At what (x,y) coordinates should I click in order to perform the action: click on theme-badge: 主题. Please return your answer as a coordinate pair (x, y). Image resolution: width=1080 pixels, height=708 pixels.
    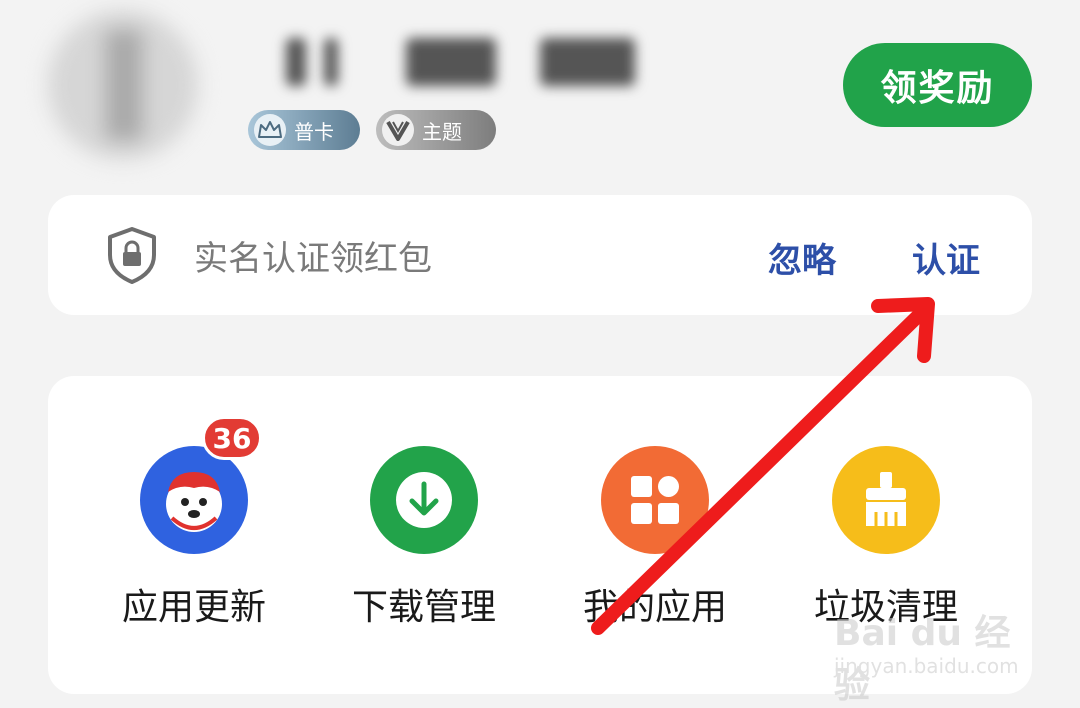
    Looking at the image, I should click on (436, 130).